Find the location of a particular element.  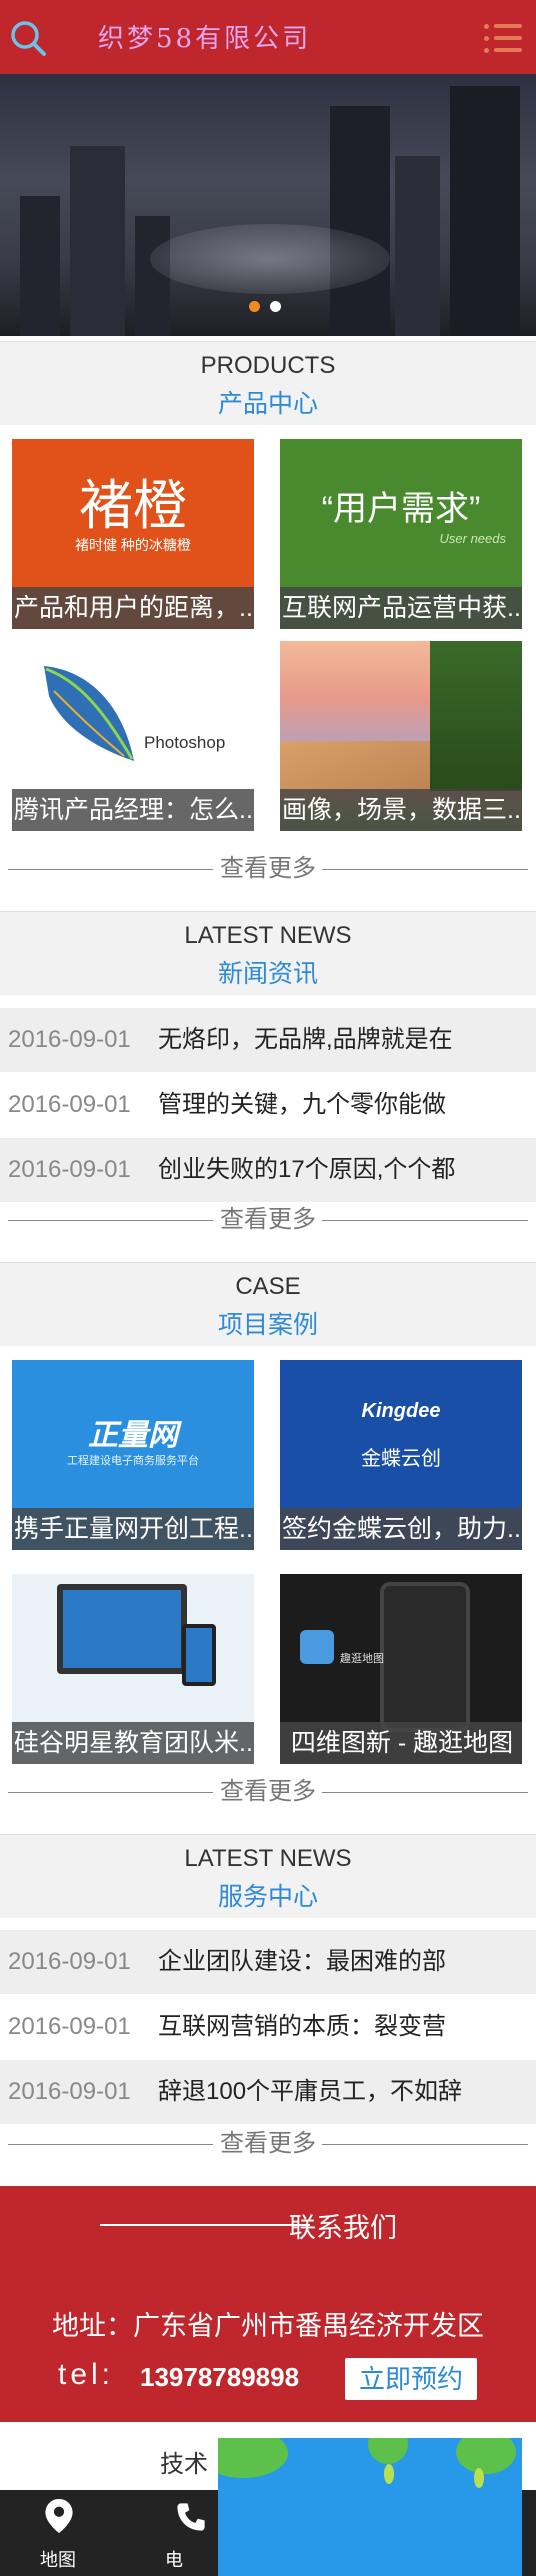

nav-label: 电 is located at coordinates (174, 2560).